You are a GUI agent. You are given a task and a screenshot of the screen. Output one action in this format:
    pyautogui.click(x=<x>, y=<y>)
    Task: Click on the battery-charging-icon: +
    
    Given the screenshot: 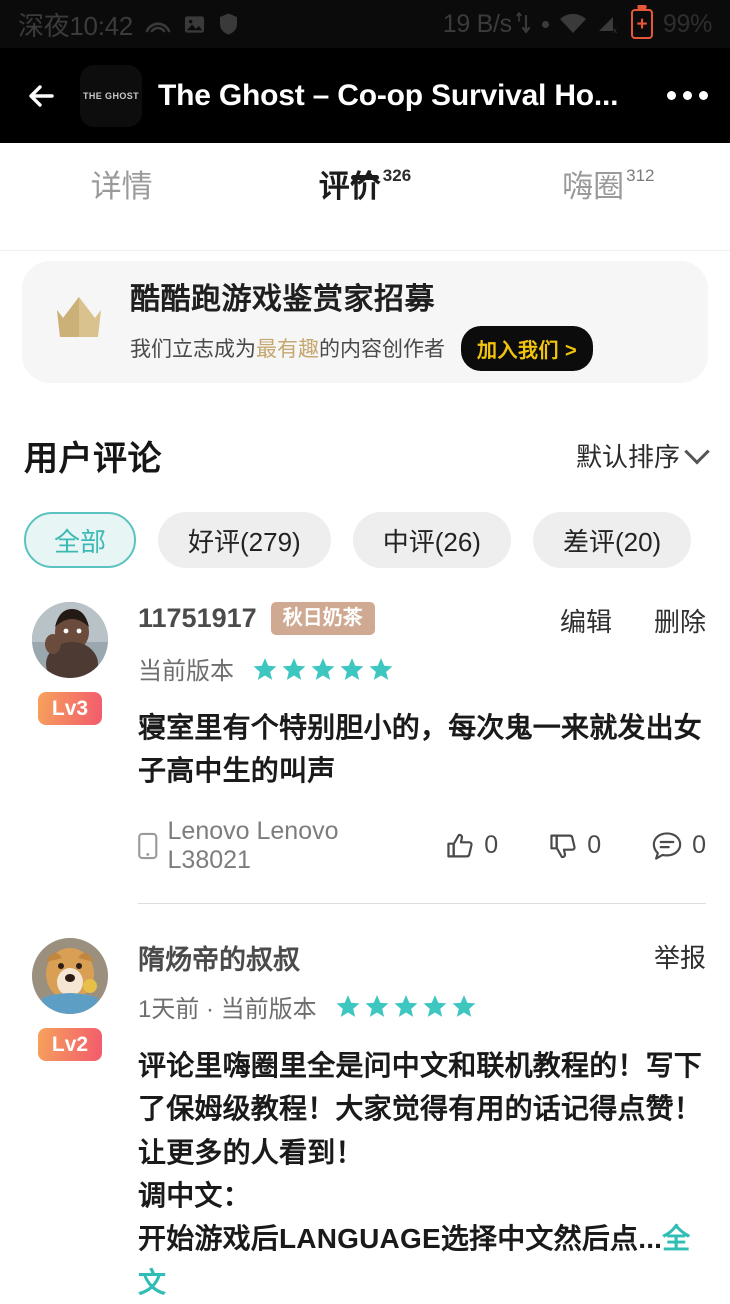 What is the action you would take?
    pyautogui.click(x=641, y=24)
    